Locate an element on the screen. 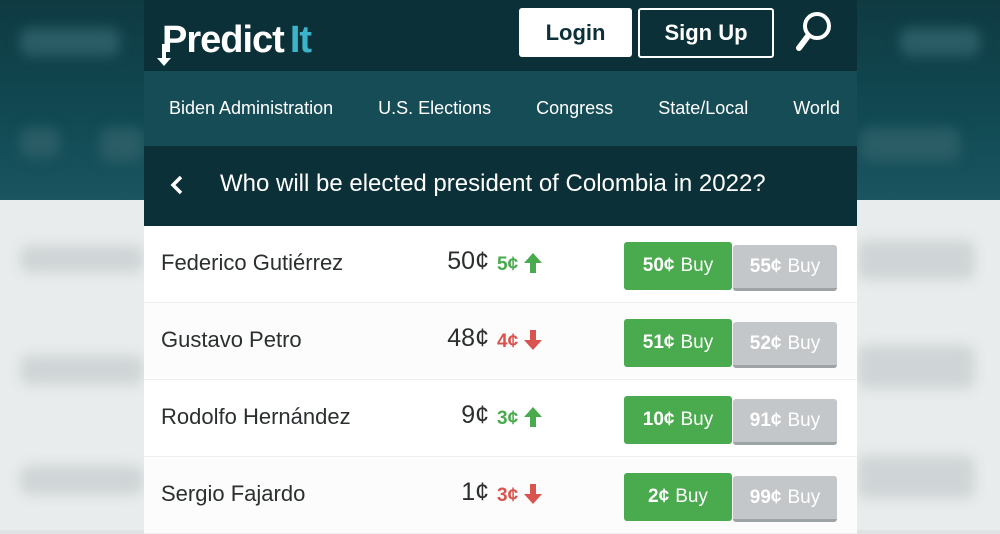  logo-arrow-icon is located at coordinates (164, 55).